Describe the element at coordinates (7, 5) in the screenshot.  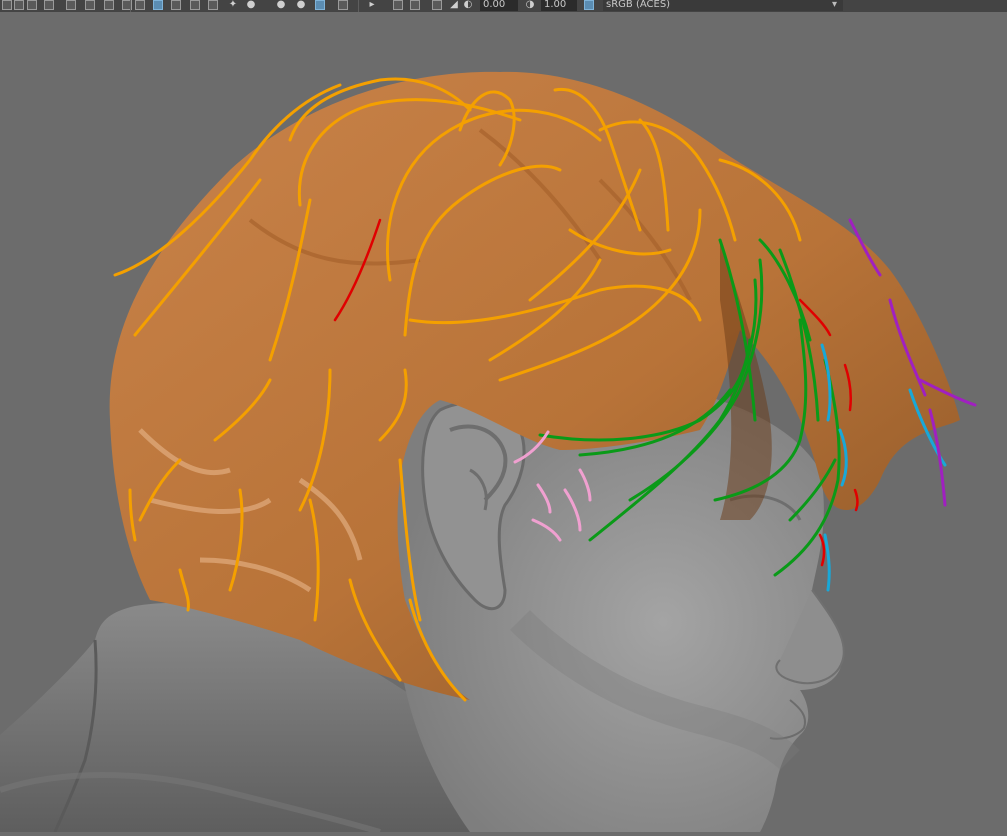
I see `camera-attributes-icon` at that location.